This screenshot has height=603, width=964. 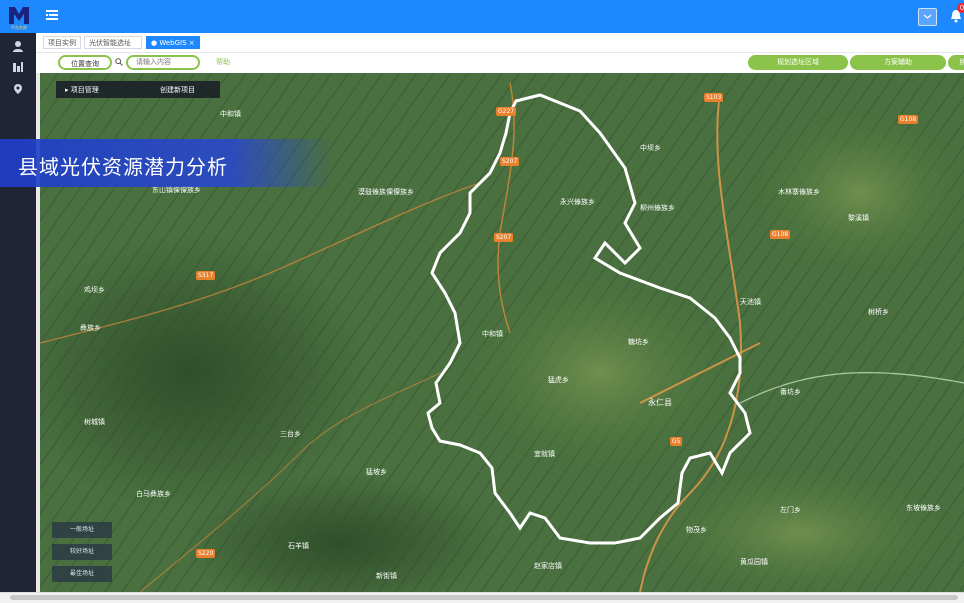 What do you see at coordinates (878, 312) in the screenshot?
I see `place-label: 树桥乡` at bounding box center [878, 312].